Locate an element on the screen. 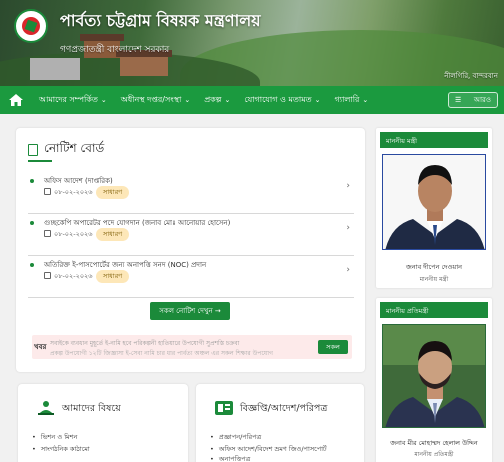 This screenshot has width=504, height=462. banner-caption: নীলগিরি, বান্দরবান is located at coordinates (471, 76).